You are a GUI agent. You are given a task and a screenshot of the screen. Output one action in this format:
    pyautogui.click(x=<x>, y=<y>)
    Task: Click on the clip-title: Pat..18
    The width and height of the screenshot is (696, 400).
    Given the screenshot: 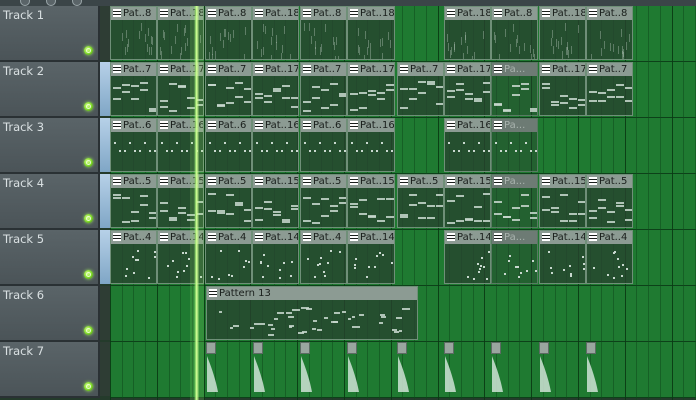 What is the action you would take?
    pyautogui.click(x=275, y=13)
    